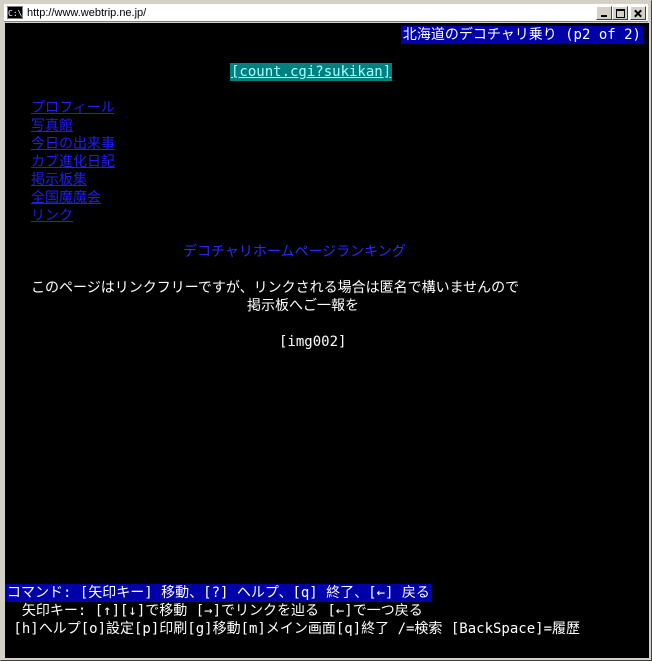  What do you see at coordinates (59, 180) in the screenshot?
I see `nav-link-bbs-collection: 掲示板集` at bounding box center [59, 180].